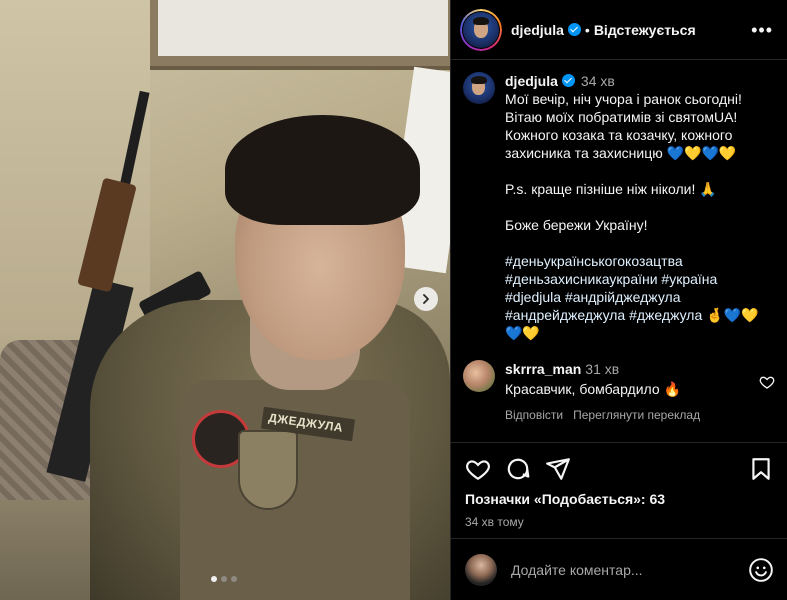 The height and width of the screenshot is (600, 787). Describe the element at coordinates (761, 570) in the screenshot. I see `emoji-icon` at that location.